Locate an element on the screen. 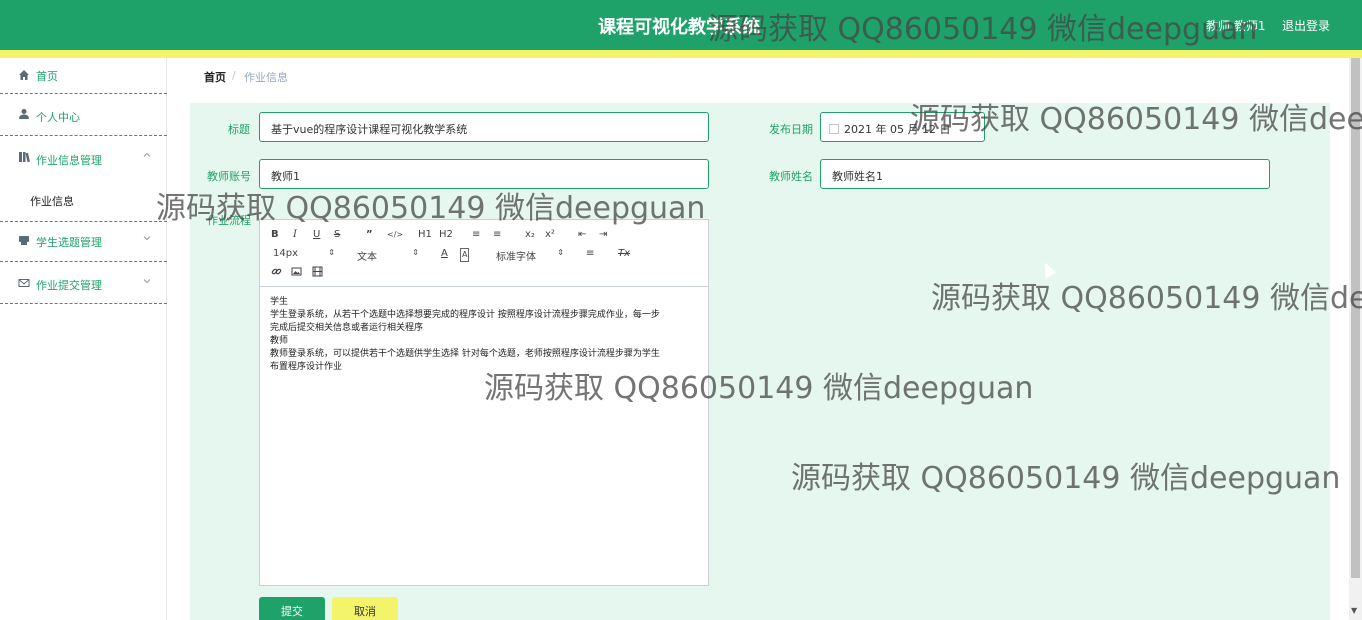 This screenshot has width=1362, height=620. submit-button: 提交 is located at coordinates (292, 608).